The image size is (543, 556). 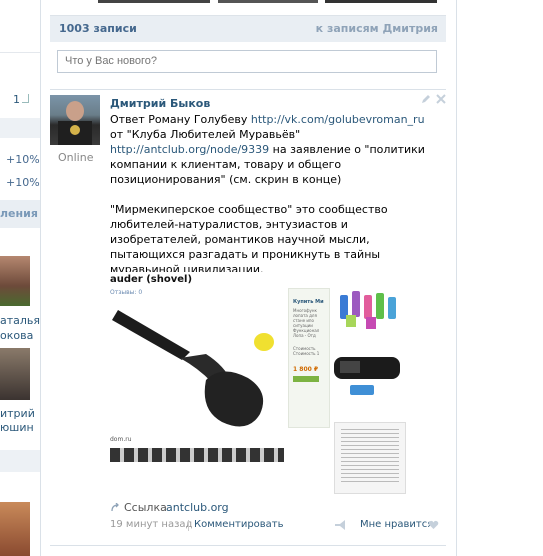 What do you see at coordinates (197, 455) in the screenshot?
I see `pic-thumb-strip` at bounding box center [197, 455].